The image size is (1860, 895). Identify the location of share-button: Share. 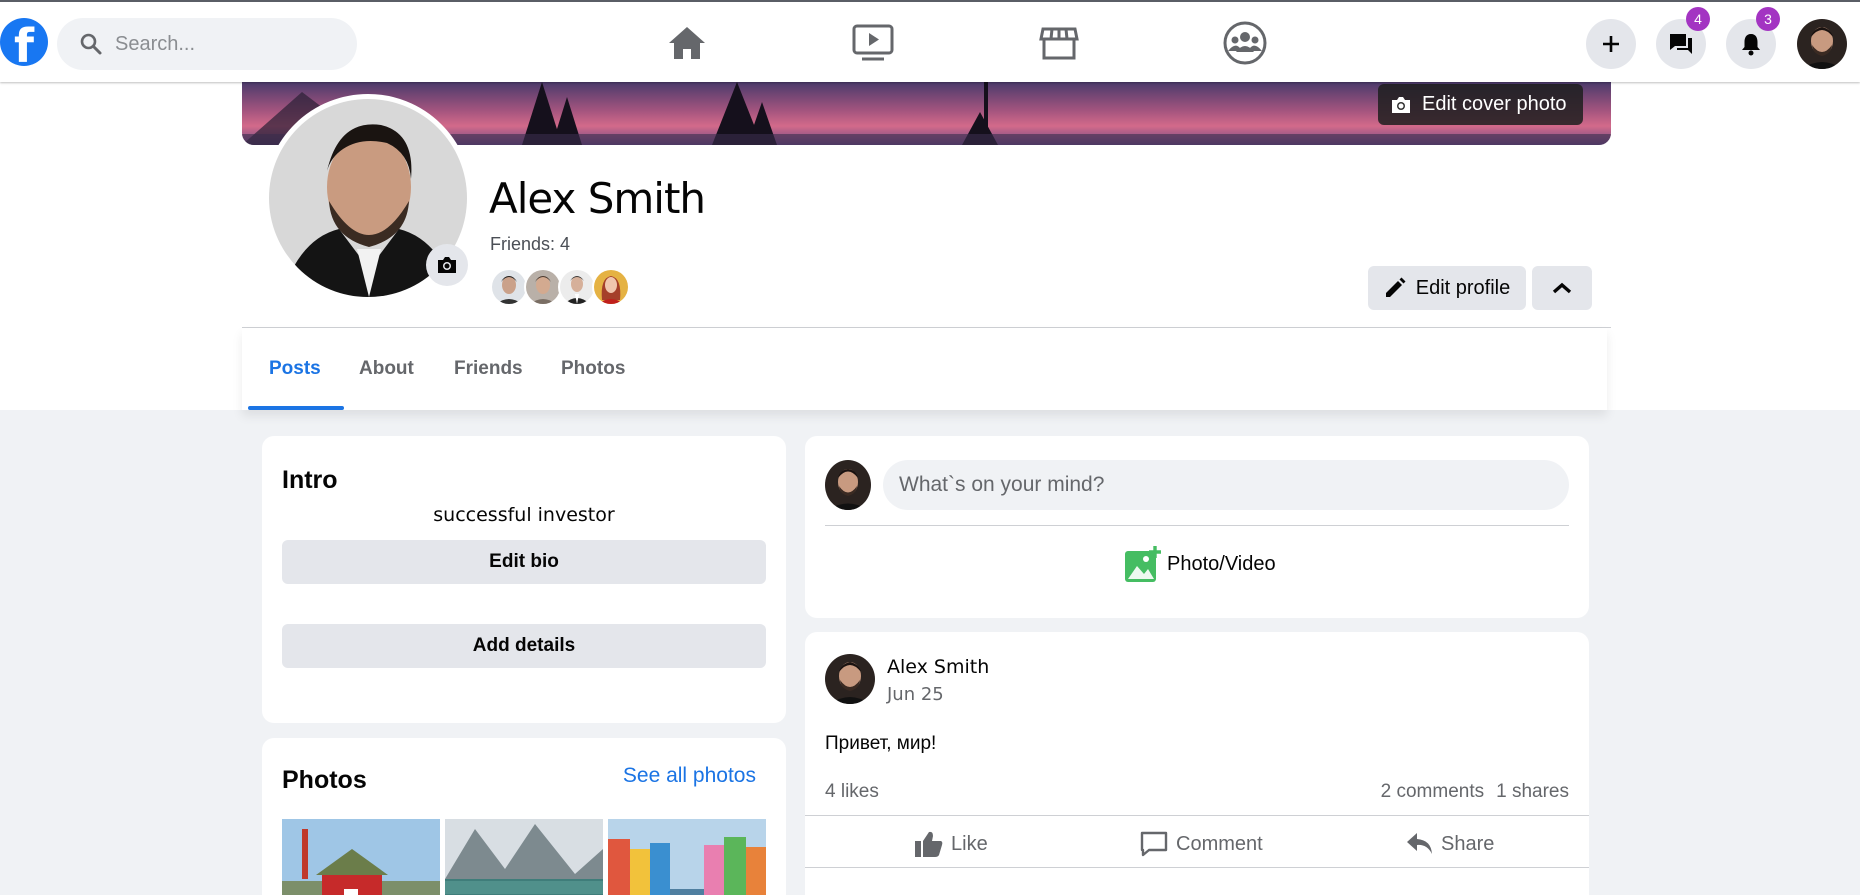
(1450, 844).